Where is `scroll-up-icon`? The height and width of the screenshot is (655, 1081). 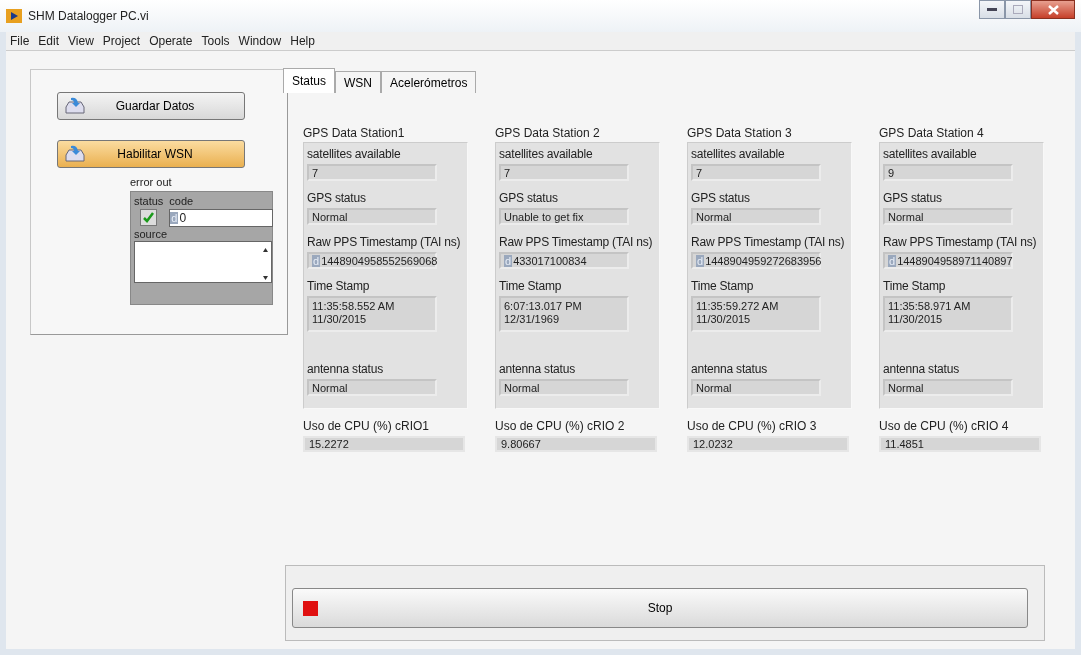
scroll-up-icon is located at coordinates (265, 250).